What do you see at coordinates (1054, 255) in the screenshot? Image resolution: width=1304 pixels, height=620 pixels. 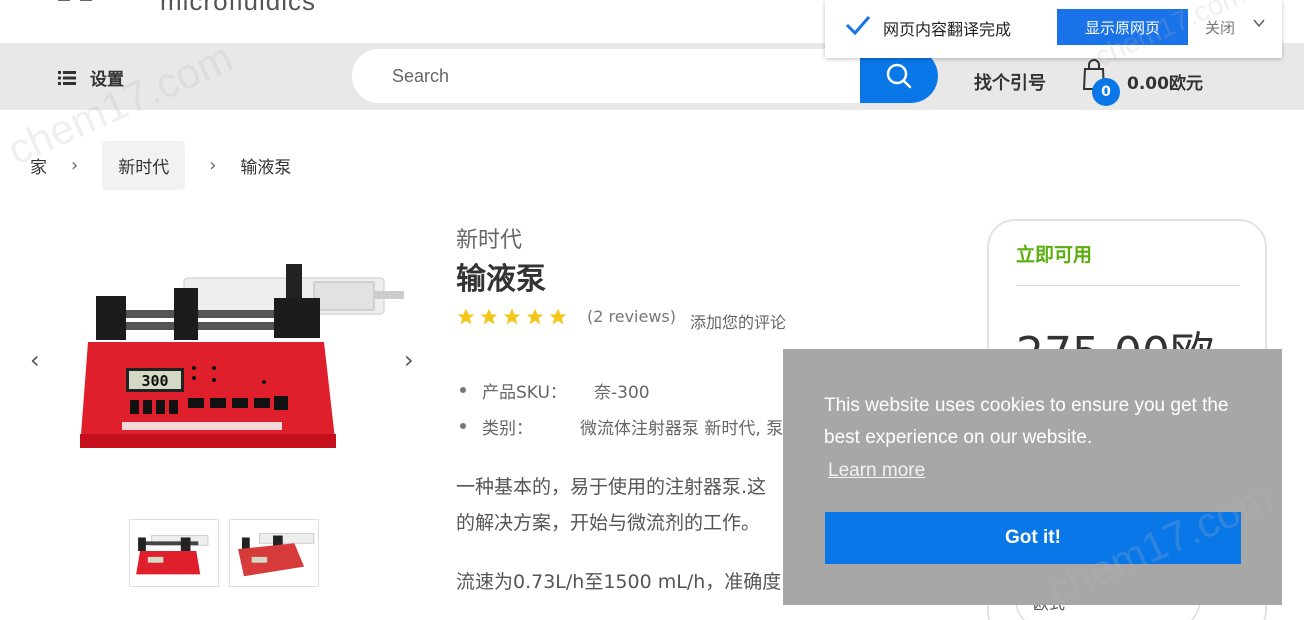 I see `availability-status: 立即可用` at bounding box center [1054, 255].